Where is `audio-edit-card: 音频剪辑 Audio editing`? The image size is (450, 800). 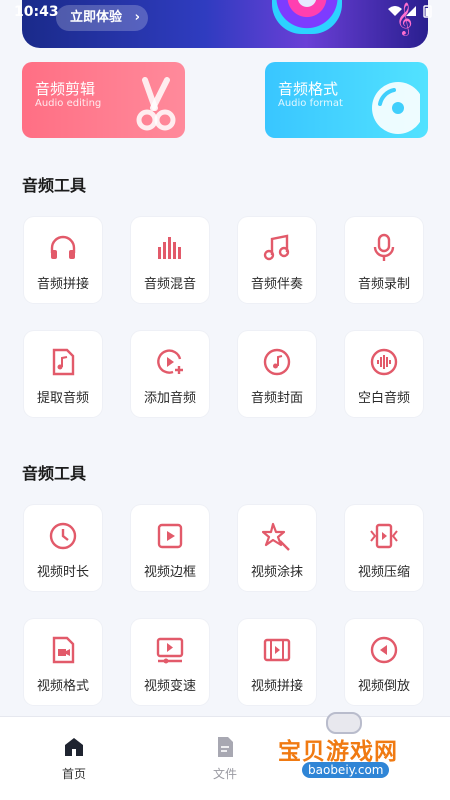 audio-edit-card: 音频剪辑 Audio editing is located at coordinates (103, 100).